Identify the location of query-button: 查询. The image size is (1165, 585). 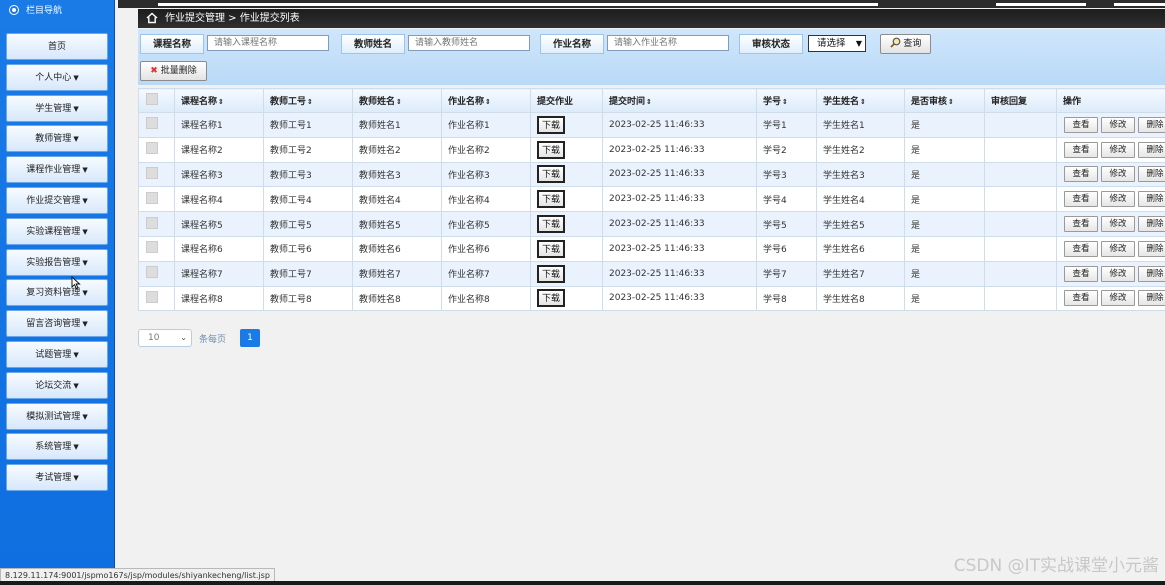
(905, 44).